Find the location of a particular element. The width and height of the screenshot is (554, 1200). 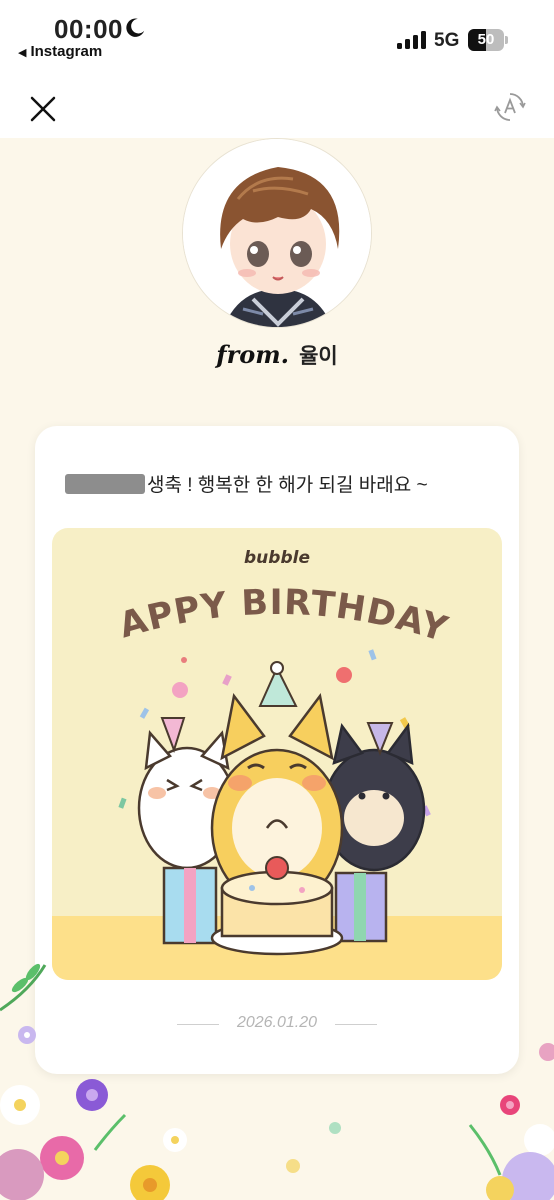

message-date: 2026.01.20 is located at coordinates (277, 1022).